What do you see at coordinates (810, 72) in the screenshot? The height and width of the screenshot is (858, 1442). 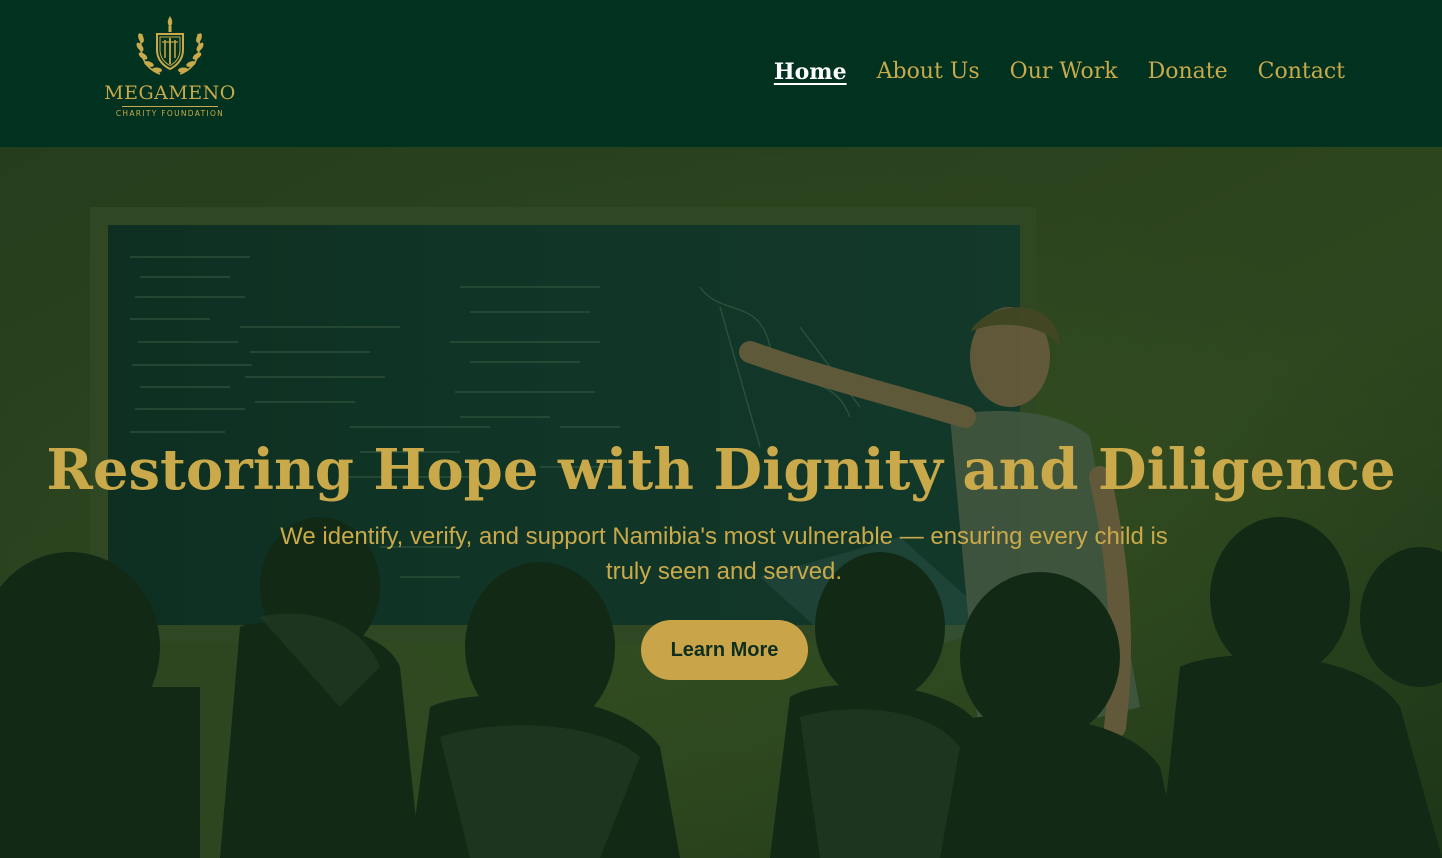 I see `nav-item-home: Home` at bounding box center [810, 72].